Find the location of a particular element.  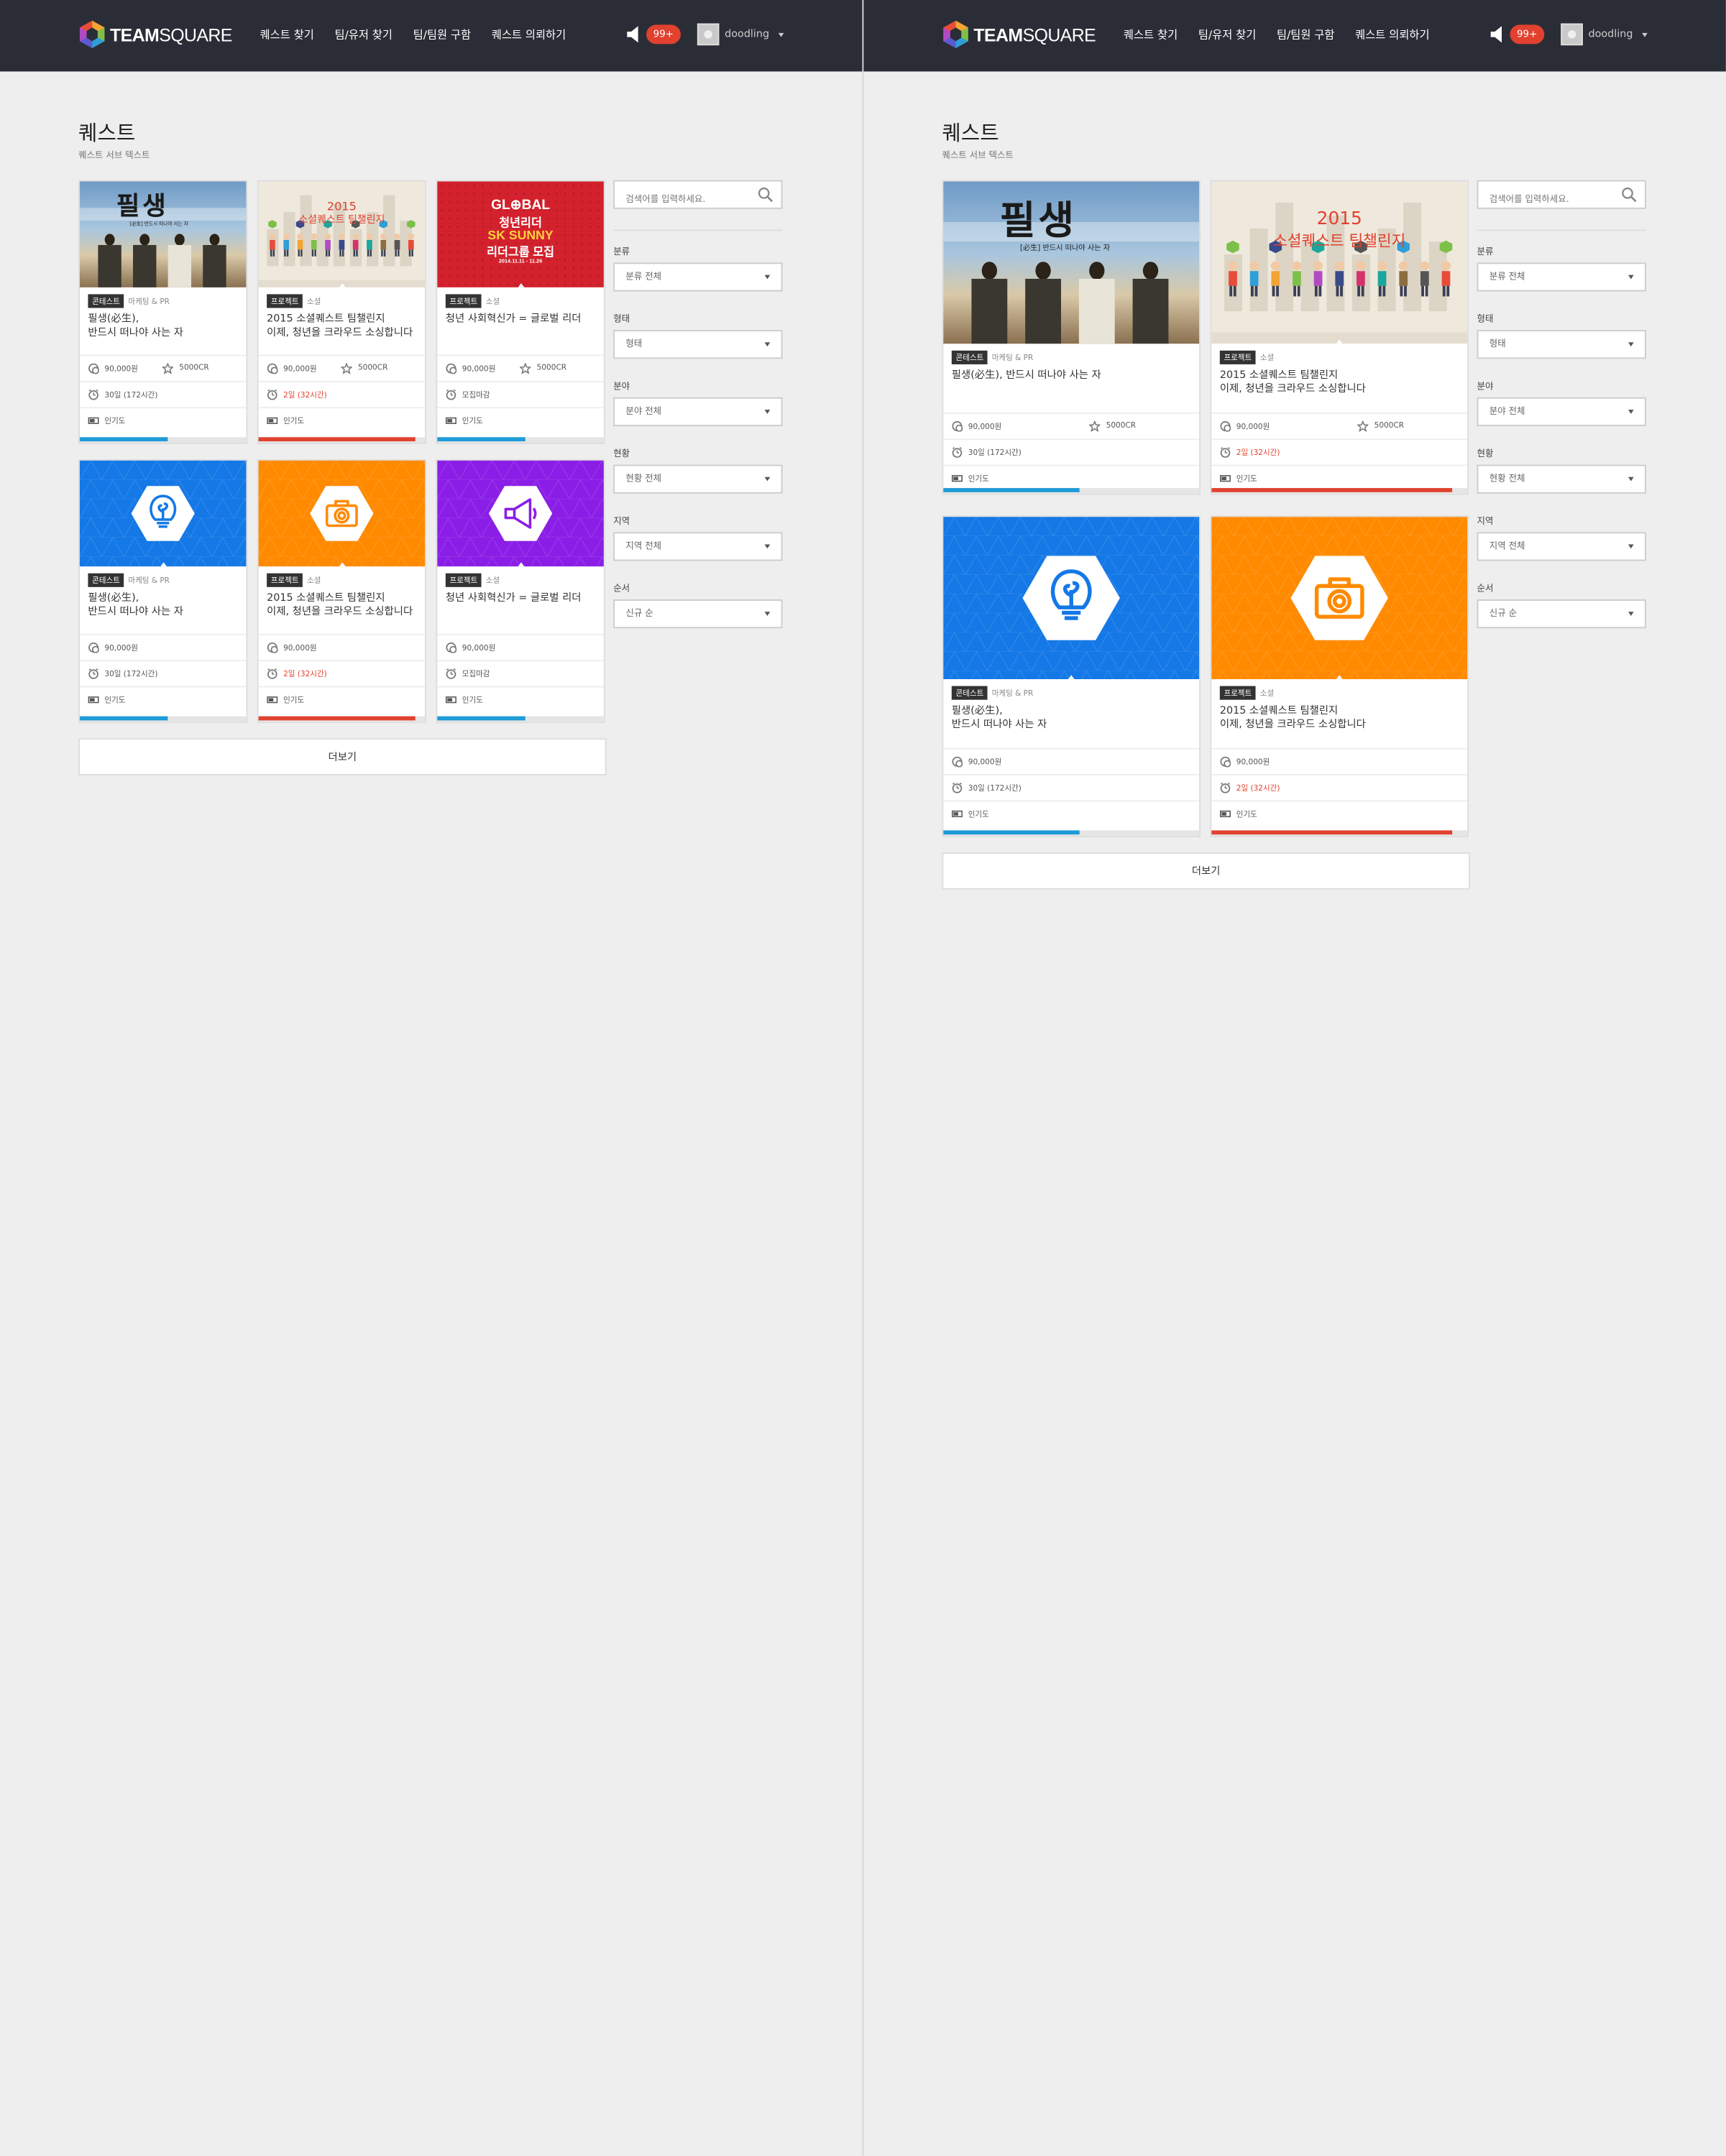

quest-deadline-row: 2일 (32시간) is located at coordinates (1339, 787).